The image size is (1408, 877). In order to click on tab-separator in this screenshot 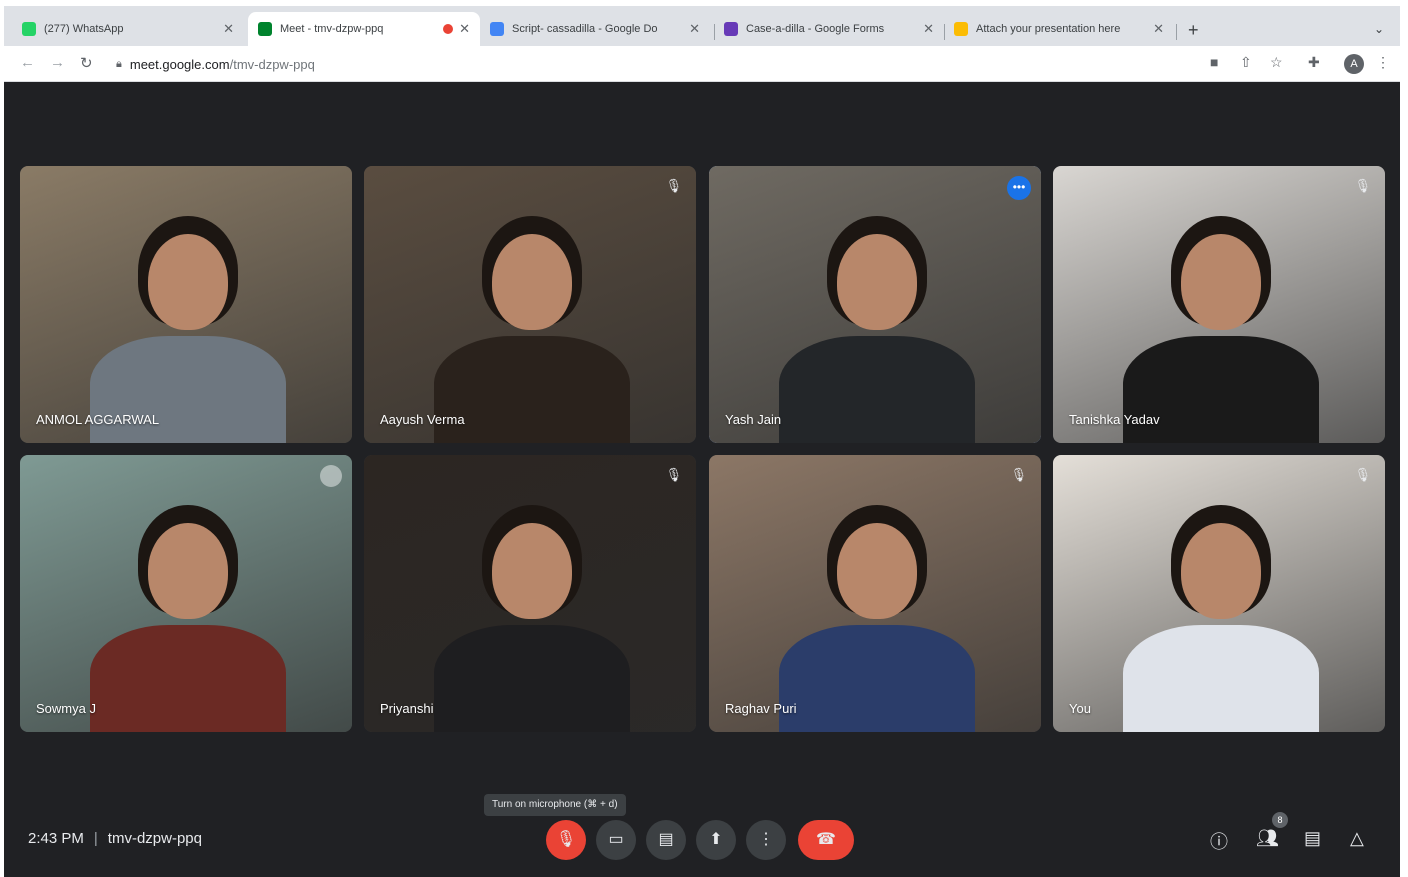, I will do `click(1176, 32)`.